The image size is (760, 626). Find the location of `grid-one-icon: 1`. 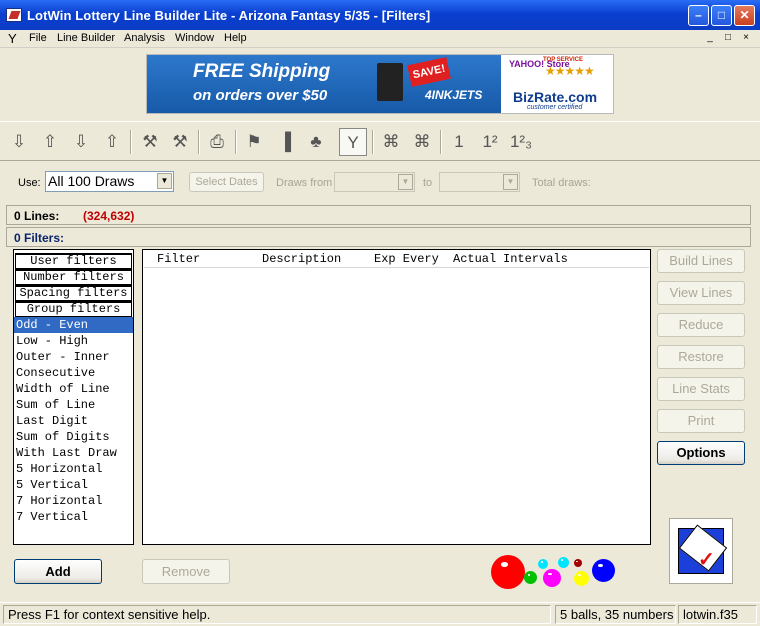

grid-one-icon: 1 is located at coordinates (459, 142).